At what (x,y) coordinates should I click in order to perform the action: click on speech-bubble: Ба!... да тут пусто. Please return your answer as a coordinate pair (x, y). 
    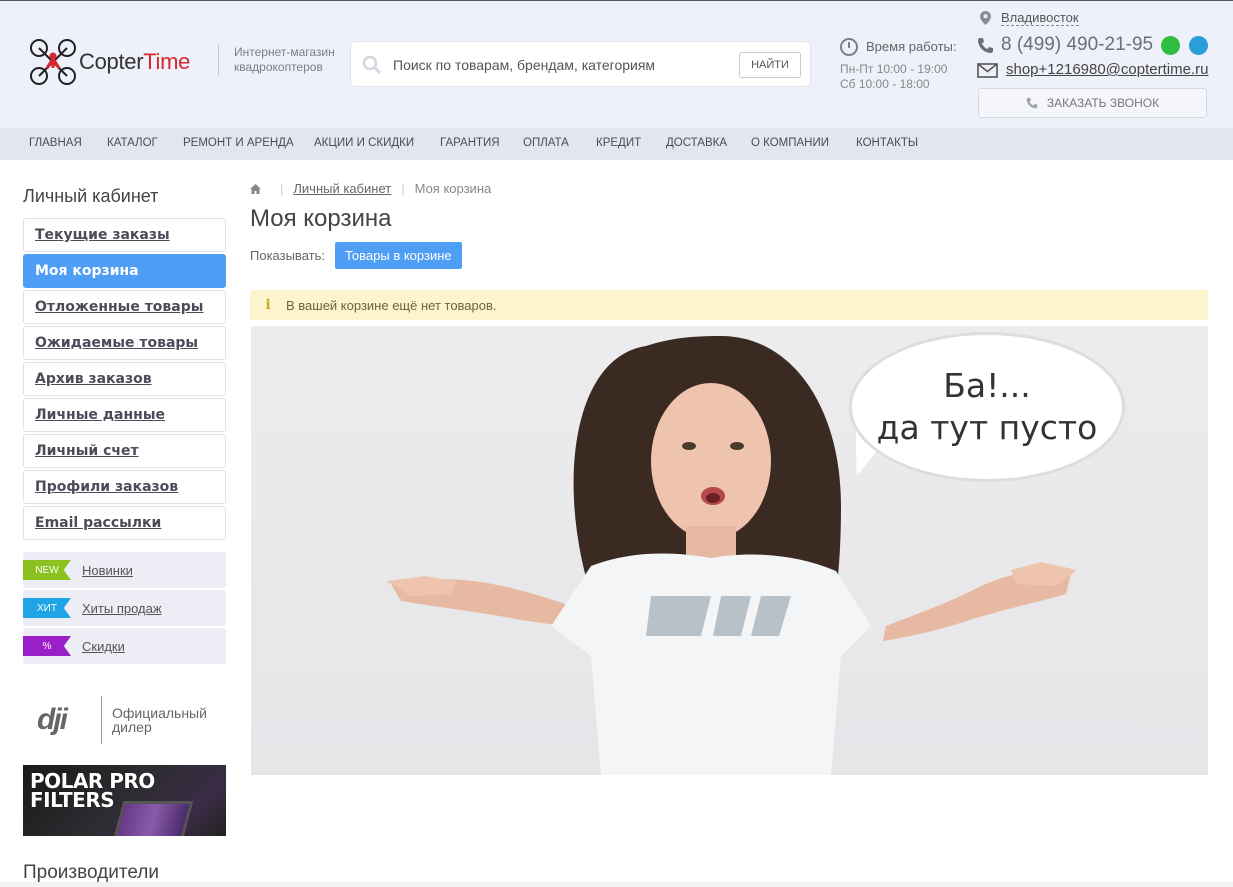
    Looking at the image, I should click on (987, 407).